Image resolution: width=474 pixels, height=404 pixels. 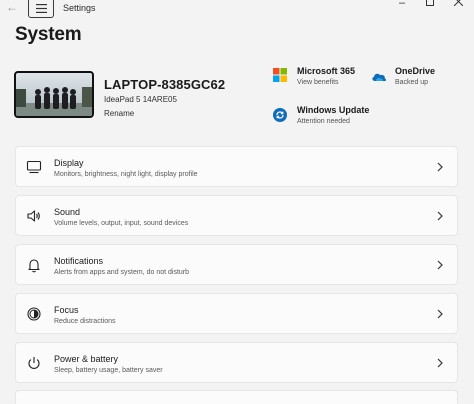 What do you see at coordinates (333, 110) in the screenshot?
I see `quick-link-title: Windows Update` at bounding box center [333, 110].